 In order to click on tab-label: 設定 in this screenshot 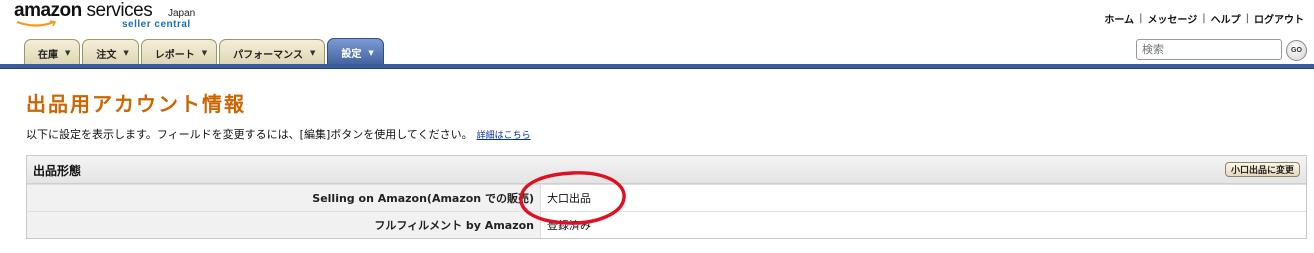, I will do `click(351, 54)`.